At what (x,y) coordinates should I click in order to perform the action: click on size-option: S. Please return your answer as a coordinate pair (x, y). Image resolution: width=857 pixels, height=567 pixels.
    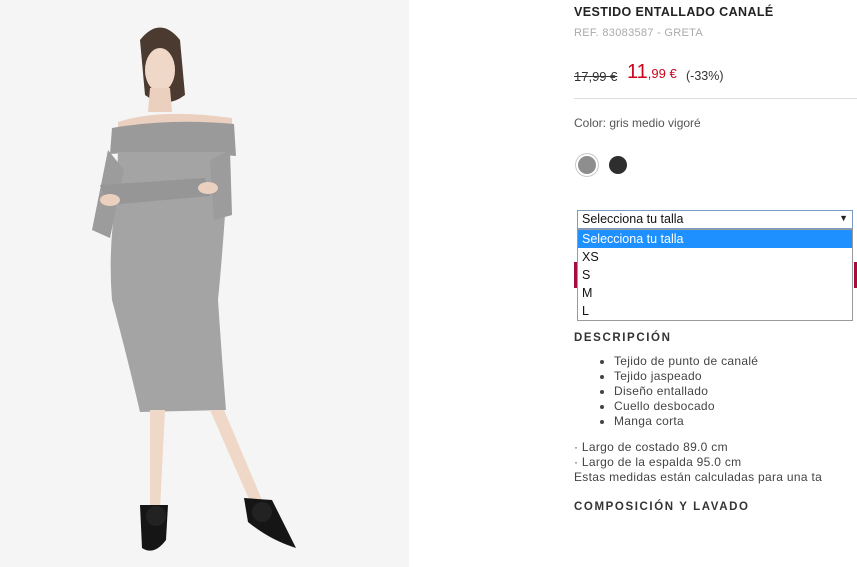
    Looking at the image, I should click on (715, 275).